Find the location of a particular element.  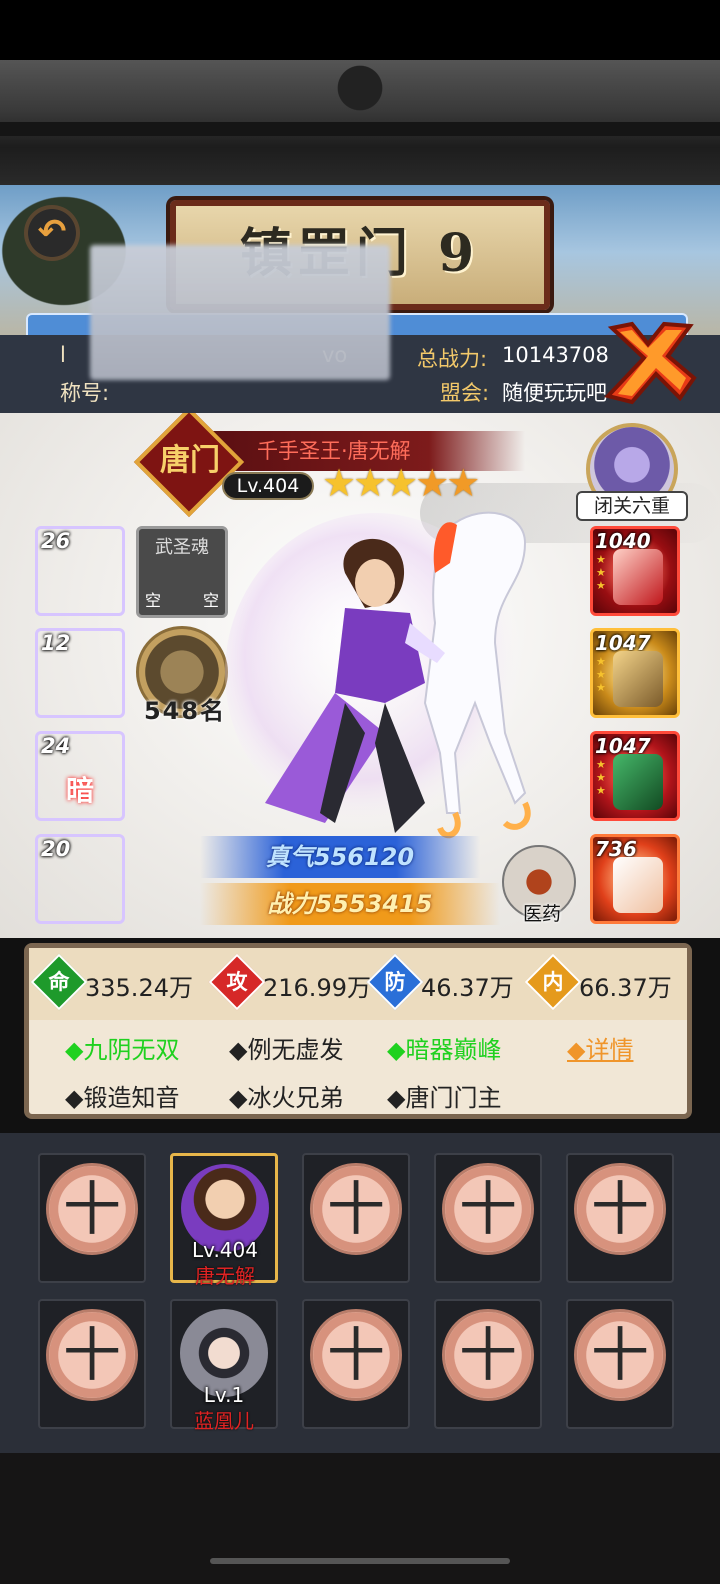

tiger-armor-icon is located at coordinates (638, 679).